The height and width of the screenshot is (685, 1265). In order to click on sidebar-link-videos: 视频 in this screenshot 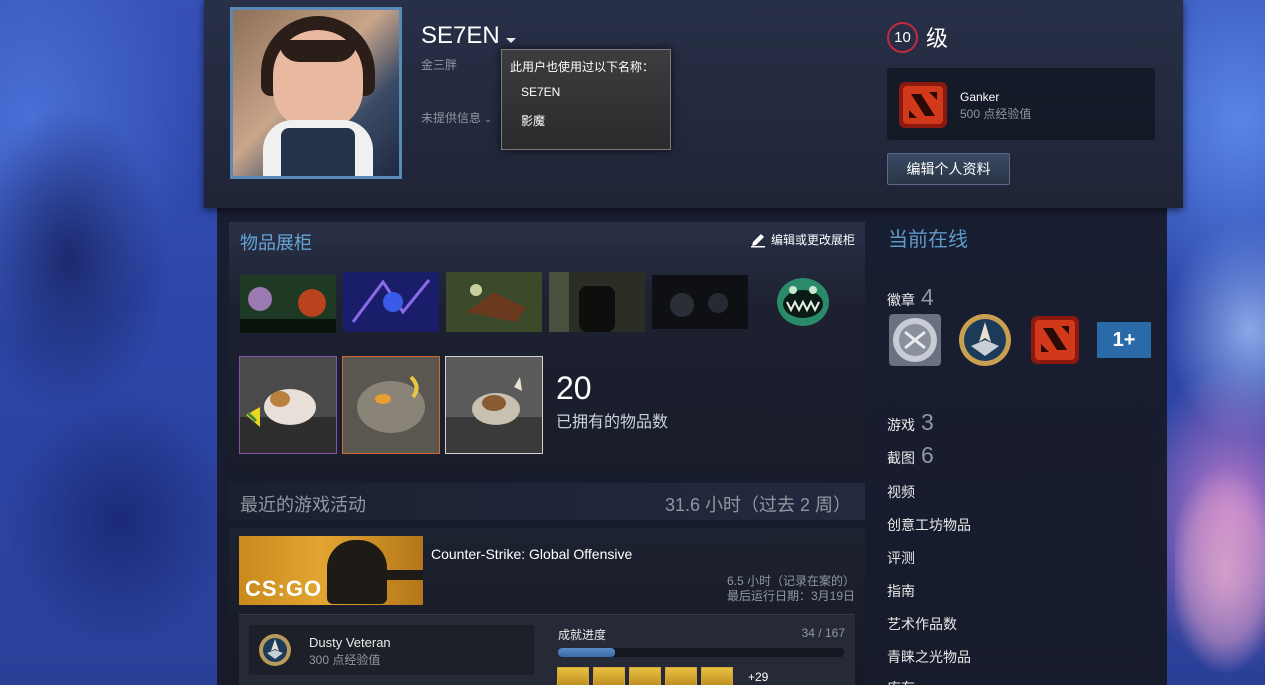, I will do `click(901, 492)`.